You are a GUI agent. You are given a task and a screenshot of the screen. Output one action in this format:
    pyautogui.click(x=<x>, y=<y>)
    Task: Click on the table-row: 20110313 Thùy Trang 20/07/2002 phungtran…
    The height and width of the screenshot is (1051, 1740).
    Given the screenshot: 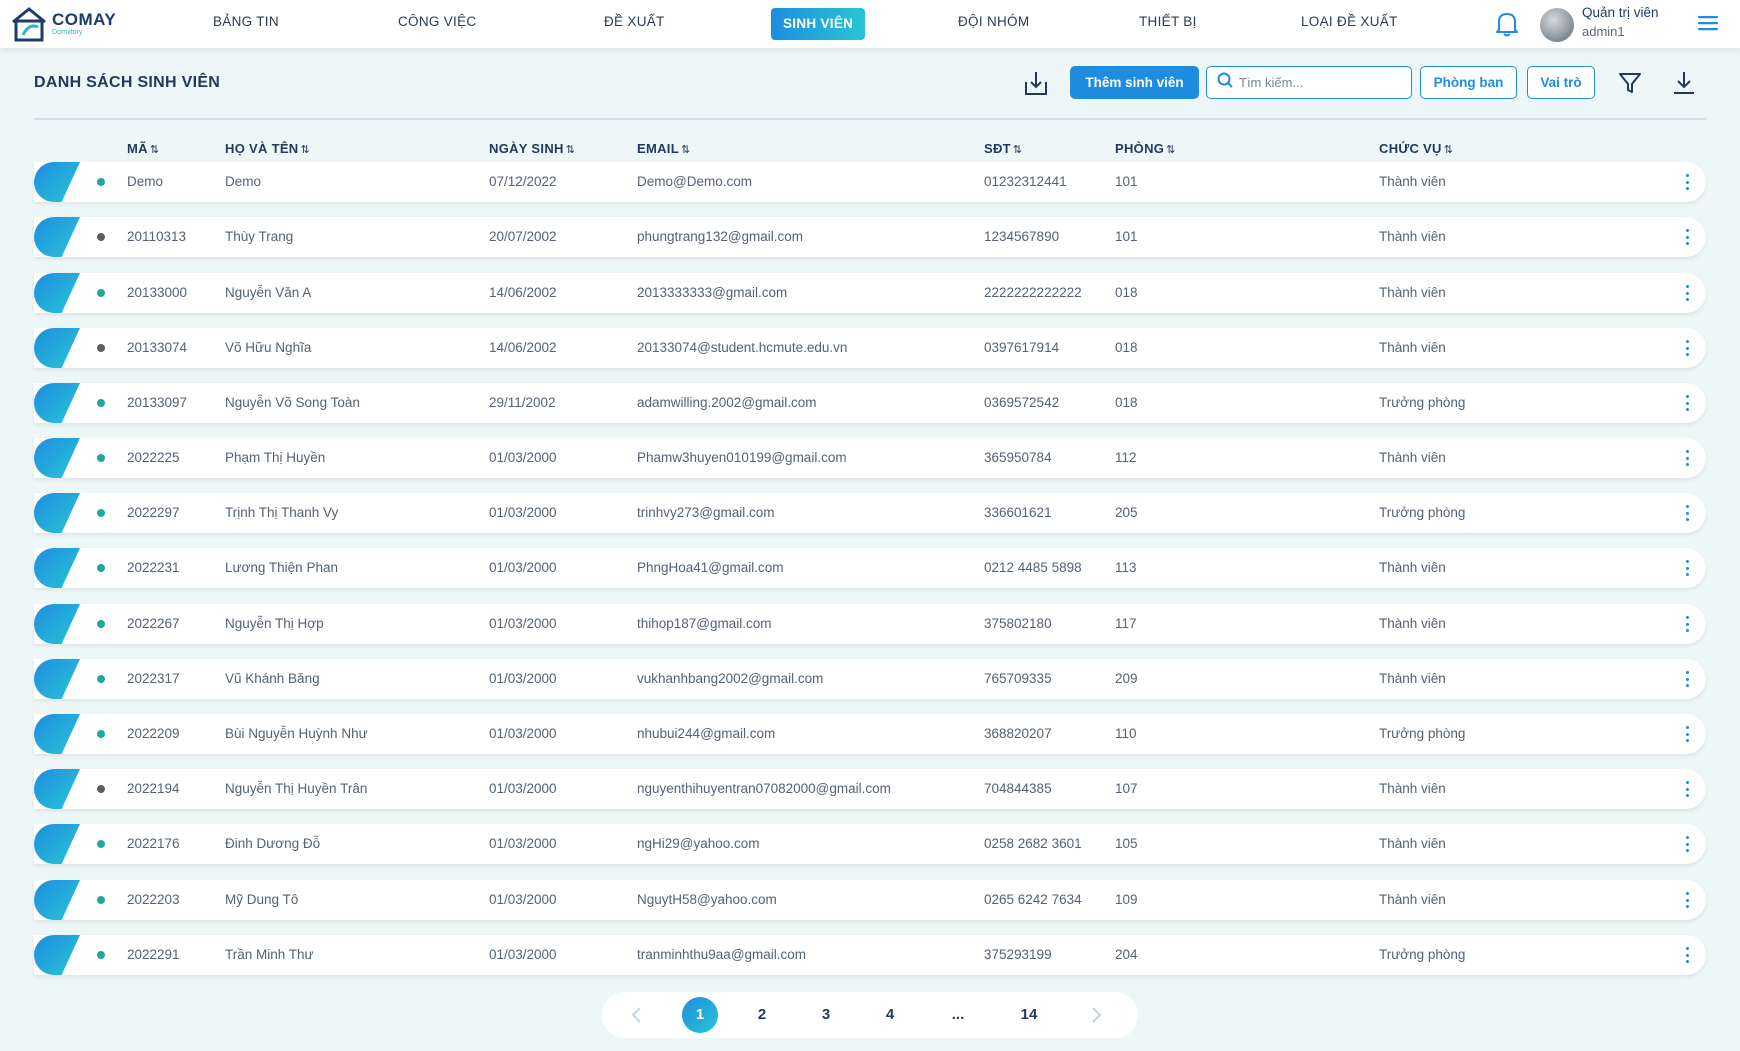 What is the action you would take?
    pyautogui.click(x=870, y=237)
    